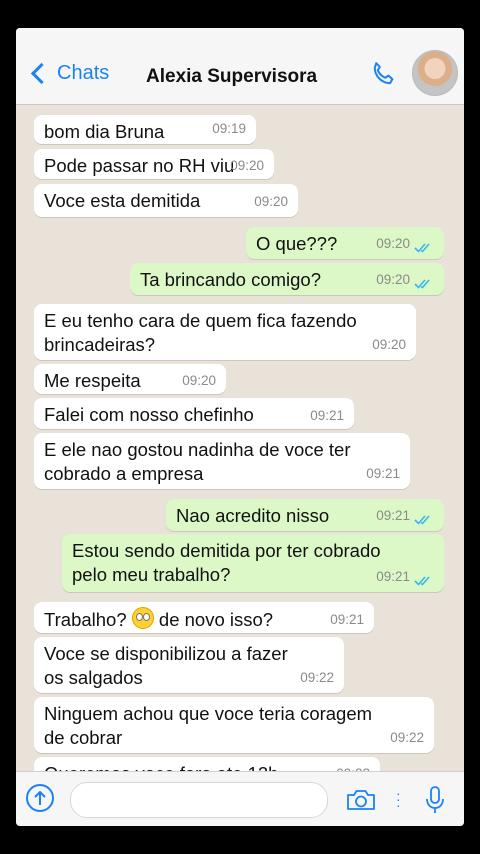  I want to click on composer-bar: · · ·, so click(240, 798).